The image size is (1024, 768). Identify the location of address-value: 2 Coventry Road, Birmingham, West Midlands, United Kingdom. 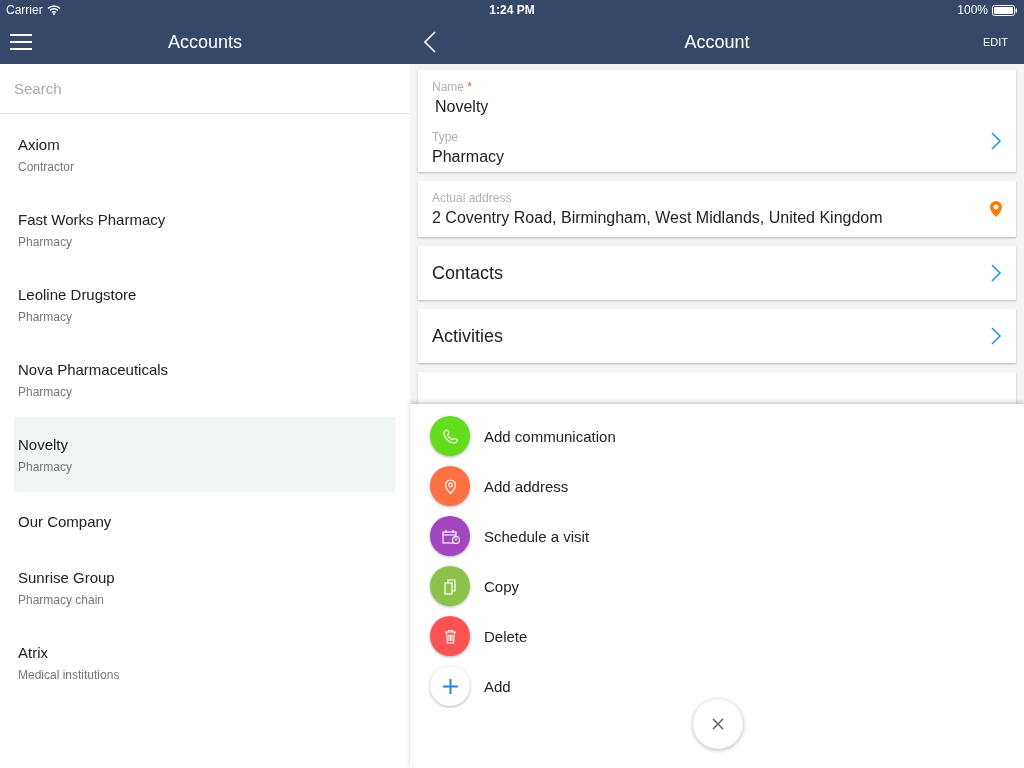
(657, 218).